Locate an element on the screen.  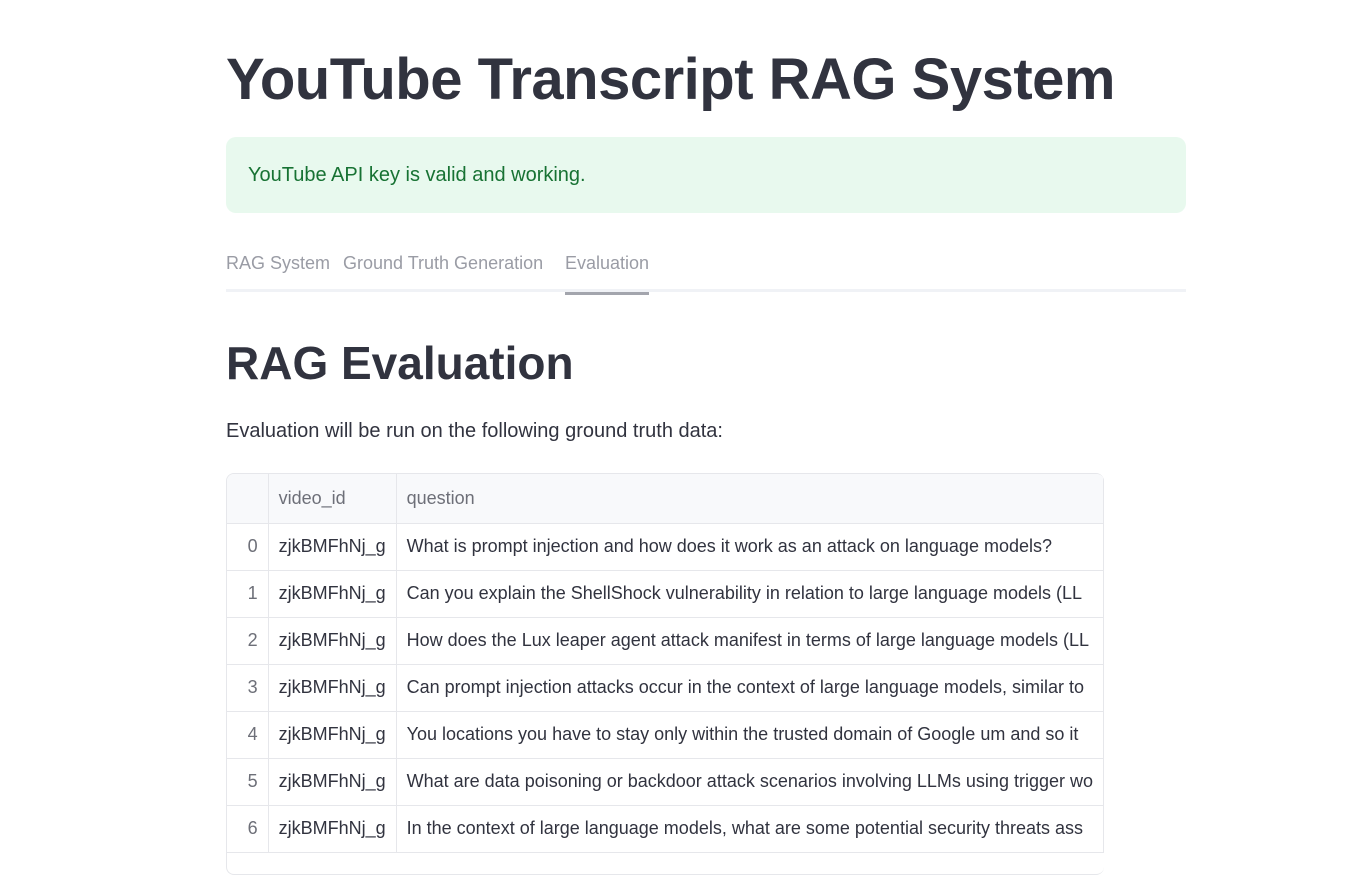
row-index-cell: 5 is located at coordinates (248, 782).